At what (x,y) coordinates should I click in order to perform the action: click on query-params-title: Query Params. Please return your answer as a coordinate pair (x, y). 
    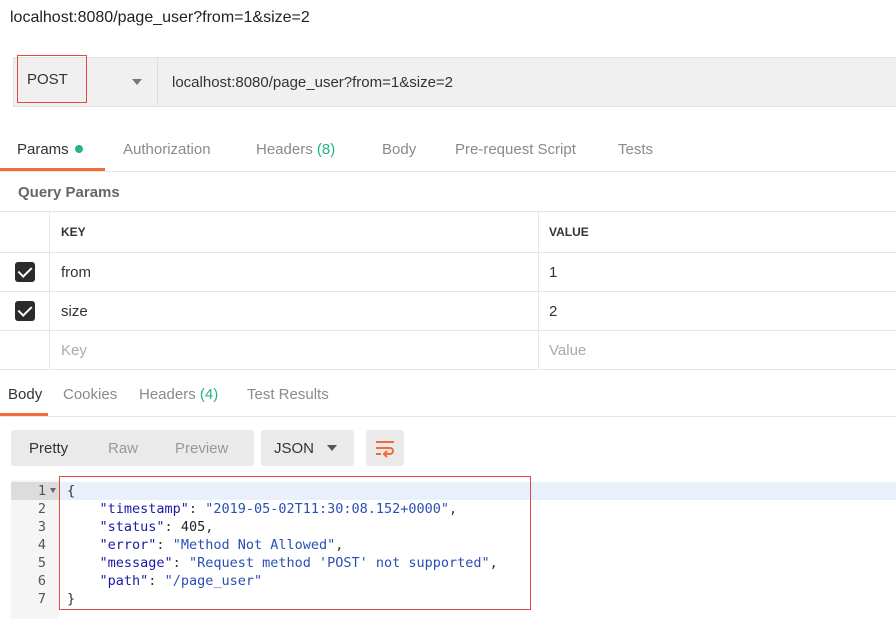
    Looking at the image, I should click on (69, 192).